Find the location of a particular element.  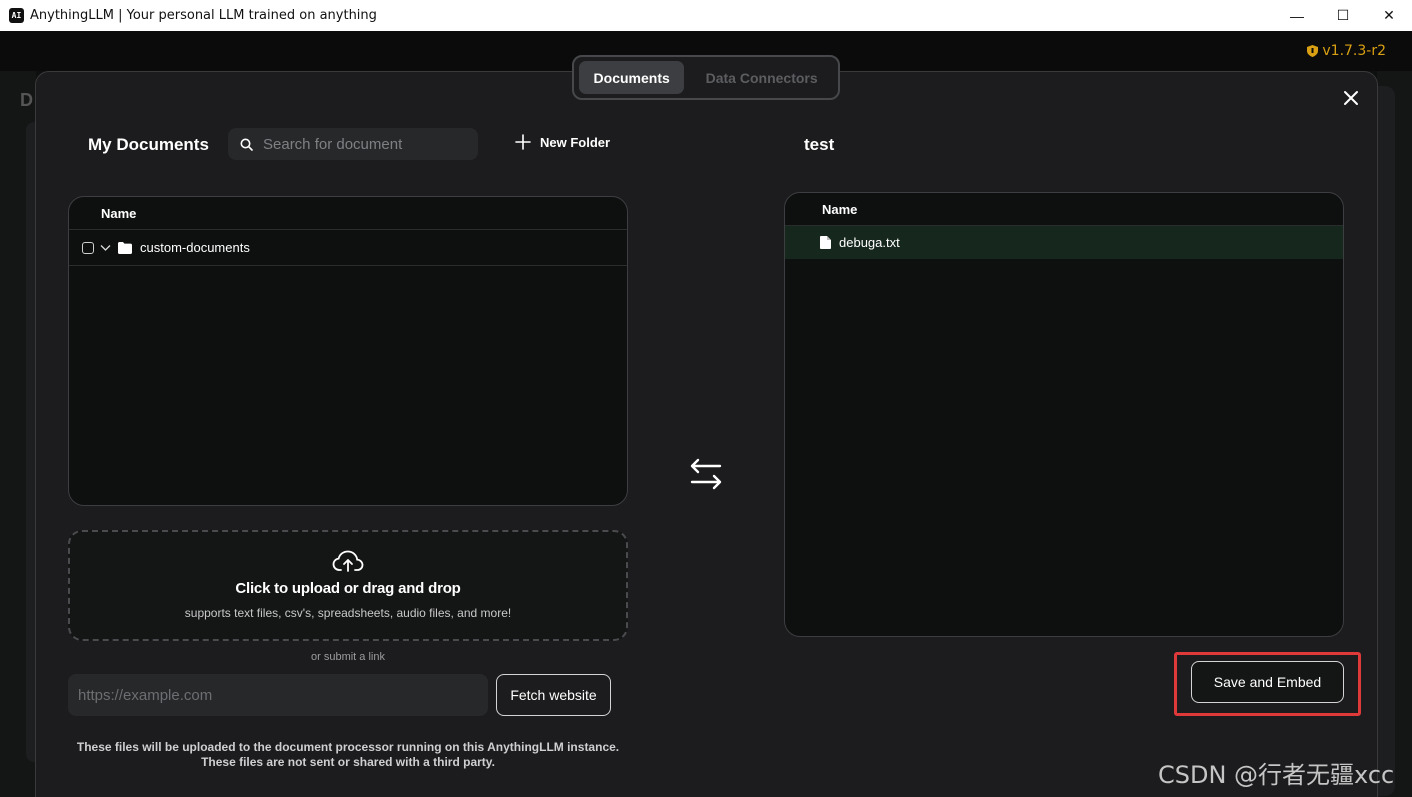

version-label: v1.7.3-r2 is located at coordinates (1354, 51).